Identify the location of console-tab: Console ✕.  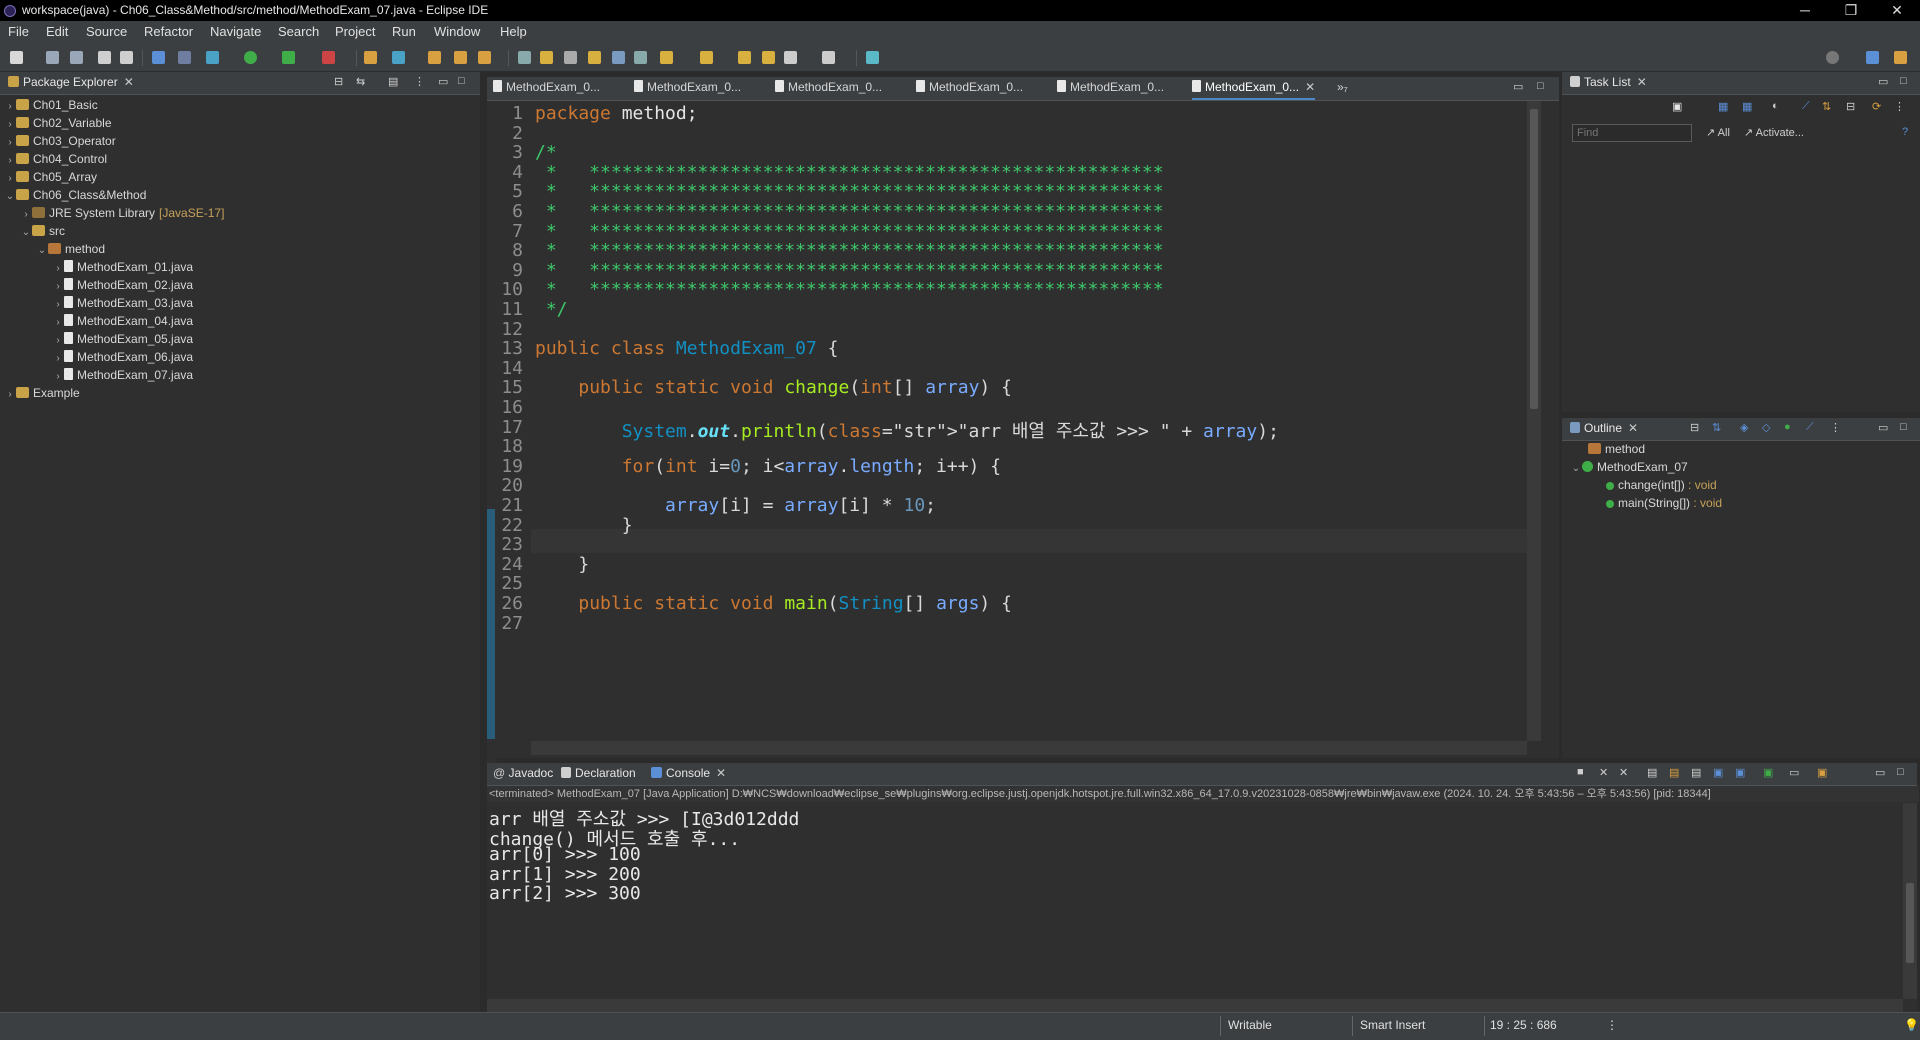
(688, 773).